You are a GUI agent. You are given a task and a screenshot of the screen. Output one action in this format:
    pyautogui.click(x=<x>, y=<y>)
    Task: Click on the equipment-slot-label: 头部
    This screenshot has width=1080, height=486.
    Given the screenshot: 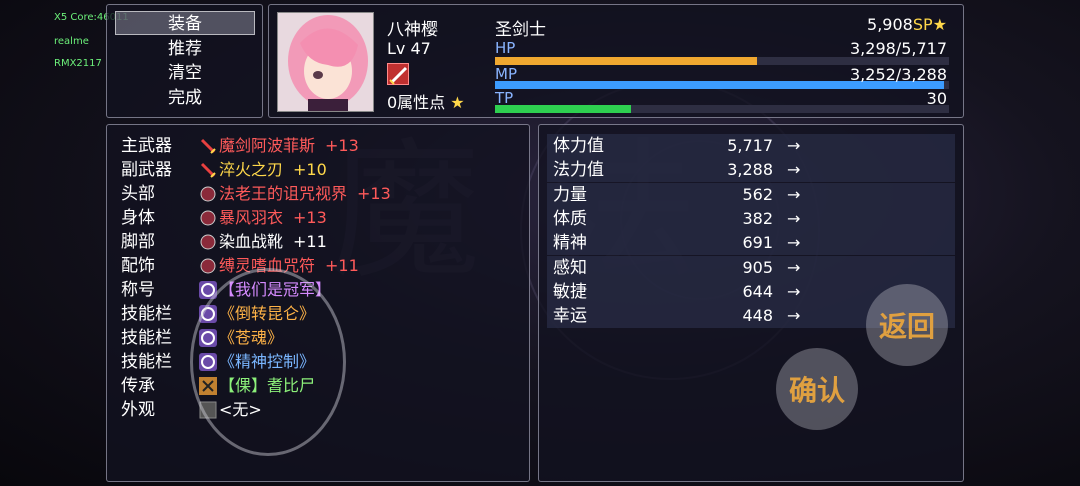 What is the action you would take?
    pyautogui.click(x=138, y=194)
    